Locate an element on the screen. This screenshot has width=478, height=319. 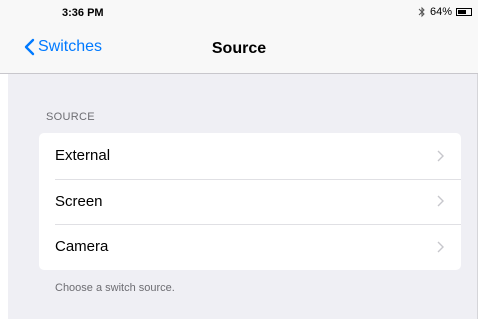
status-bar: 3:36 PM 64% is located at coordinates (239, 13).